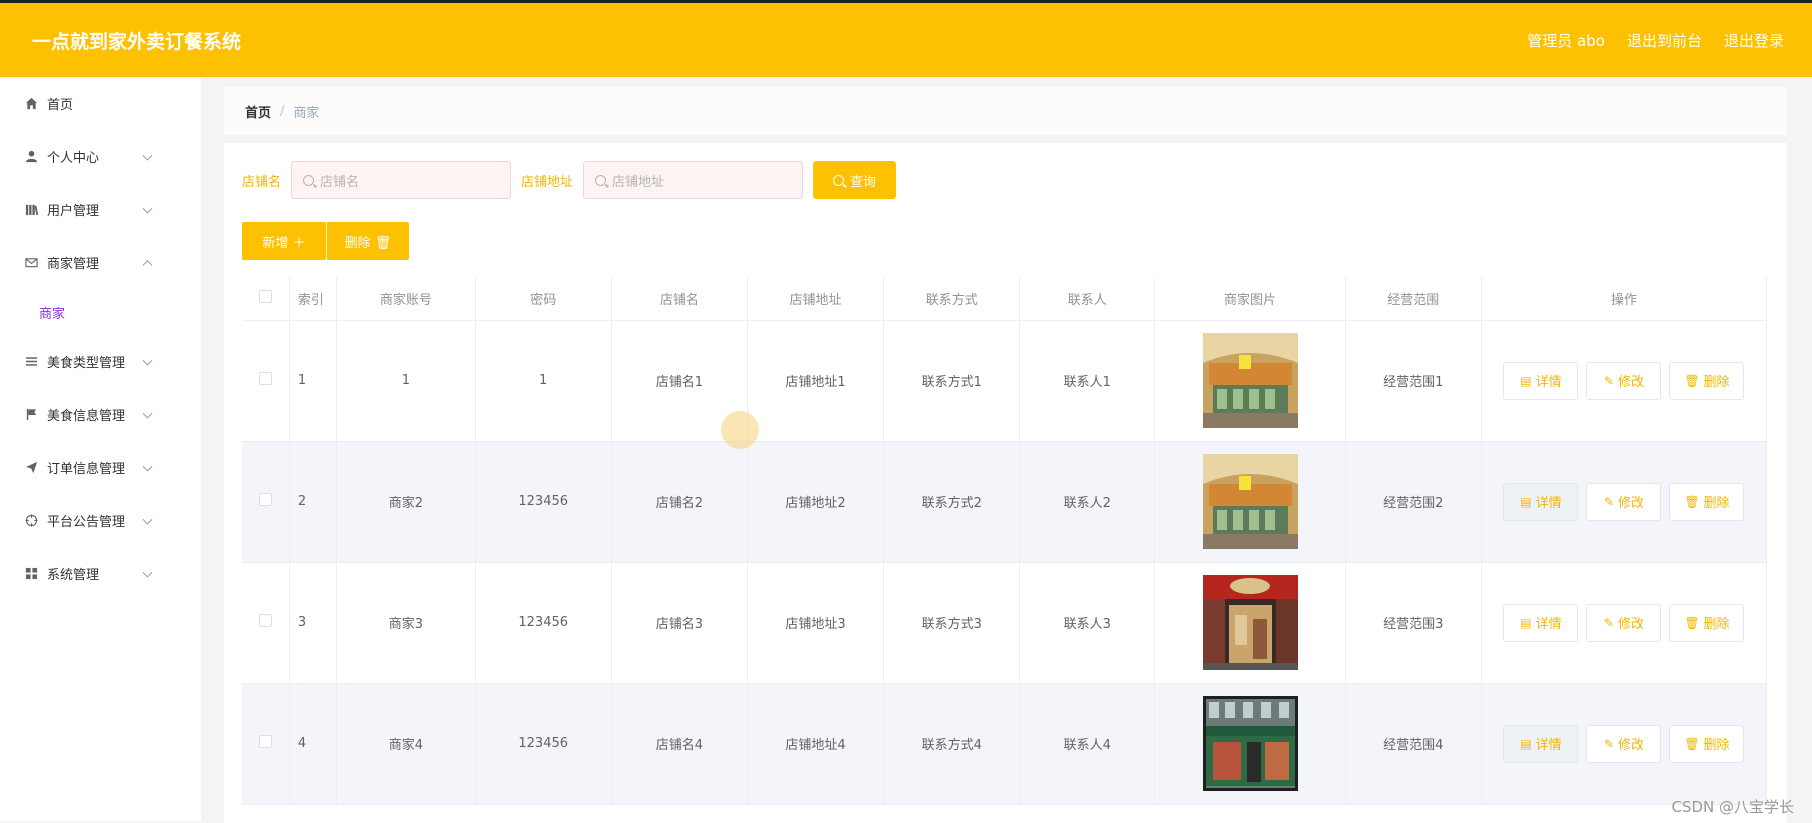 This screenshot has height=823, width=1812. What do you see at coordinates (406, 298) in the screenshot?
I see `column-header: 商家账号` at bounding box center [406, 298].